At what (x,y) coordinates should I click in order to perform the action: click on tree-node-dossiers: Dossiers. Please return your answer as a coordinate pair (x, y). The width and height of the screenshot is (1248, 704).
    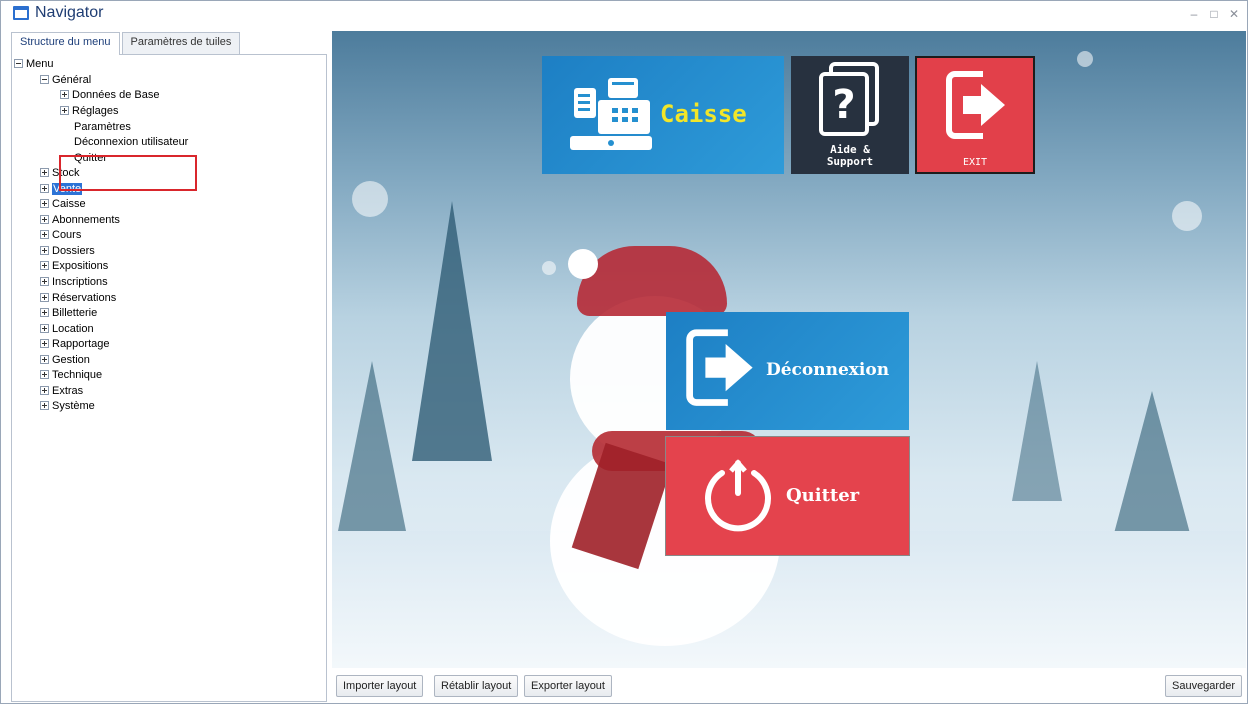
    Looking at the image, I should click on (67, 251).